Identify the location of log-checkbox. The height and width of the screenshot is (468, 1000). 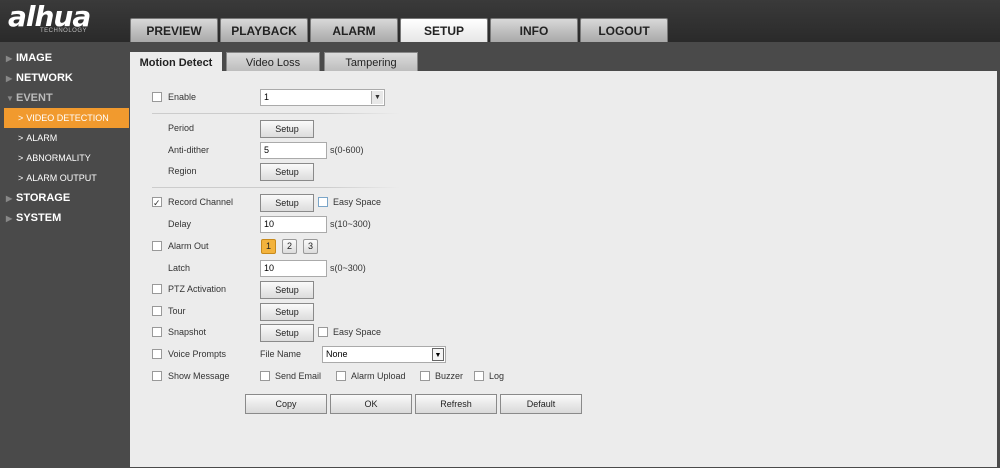
(479, 376).